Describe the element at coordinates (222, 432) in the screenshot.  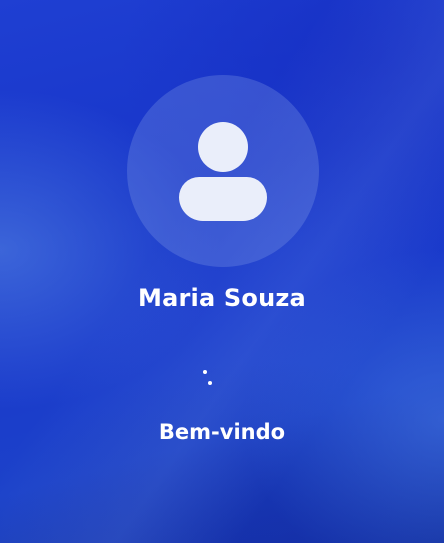
I see `status-text: Bem-vindo` at that location.